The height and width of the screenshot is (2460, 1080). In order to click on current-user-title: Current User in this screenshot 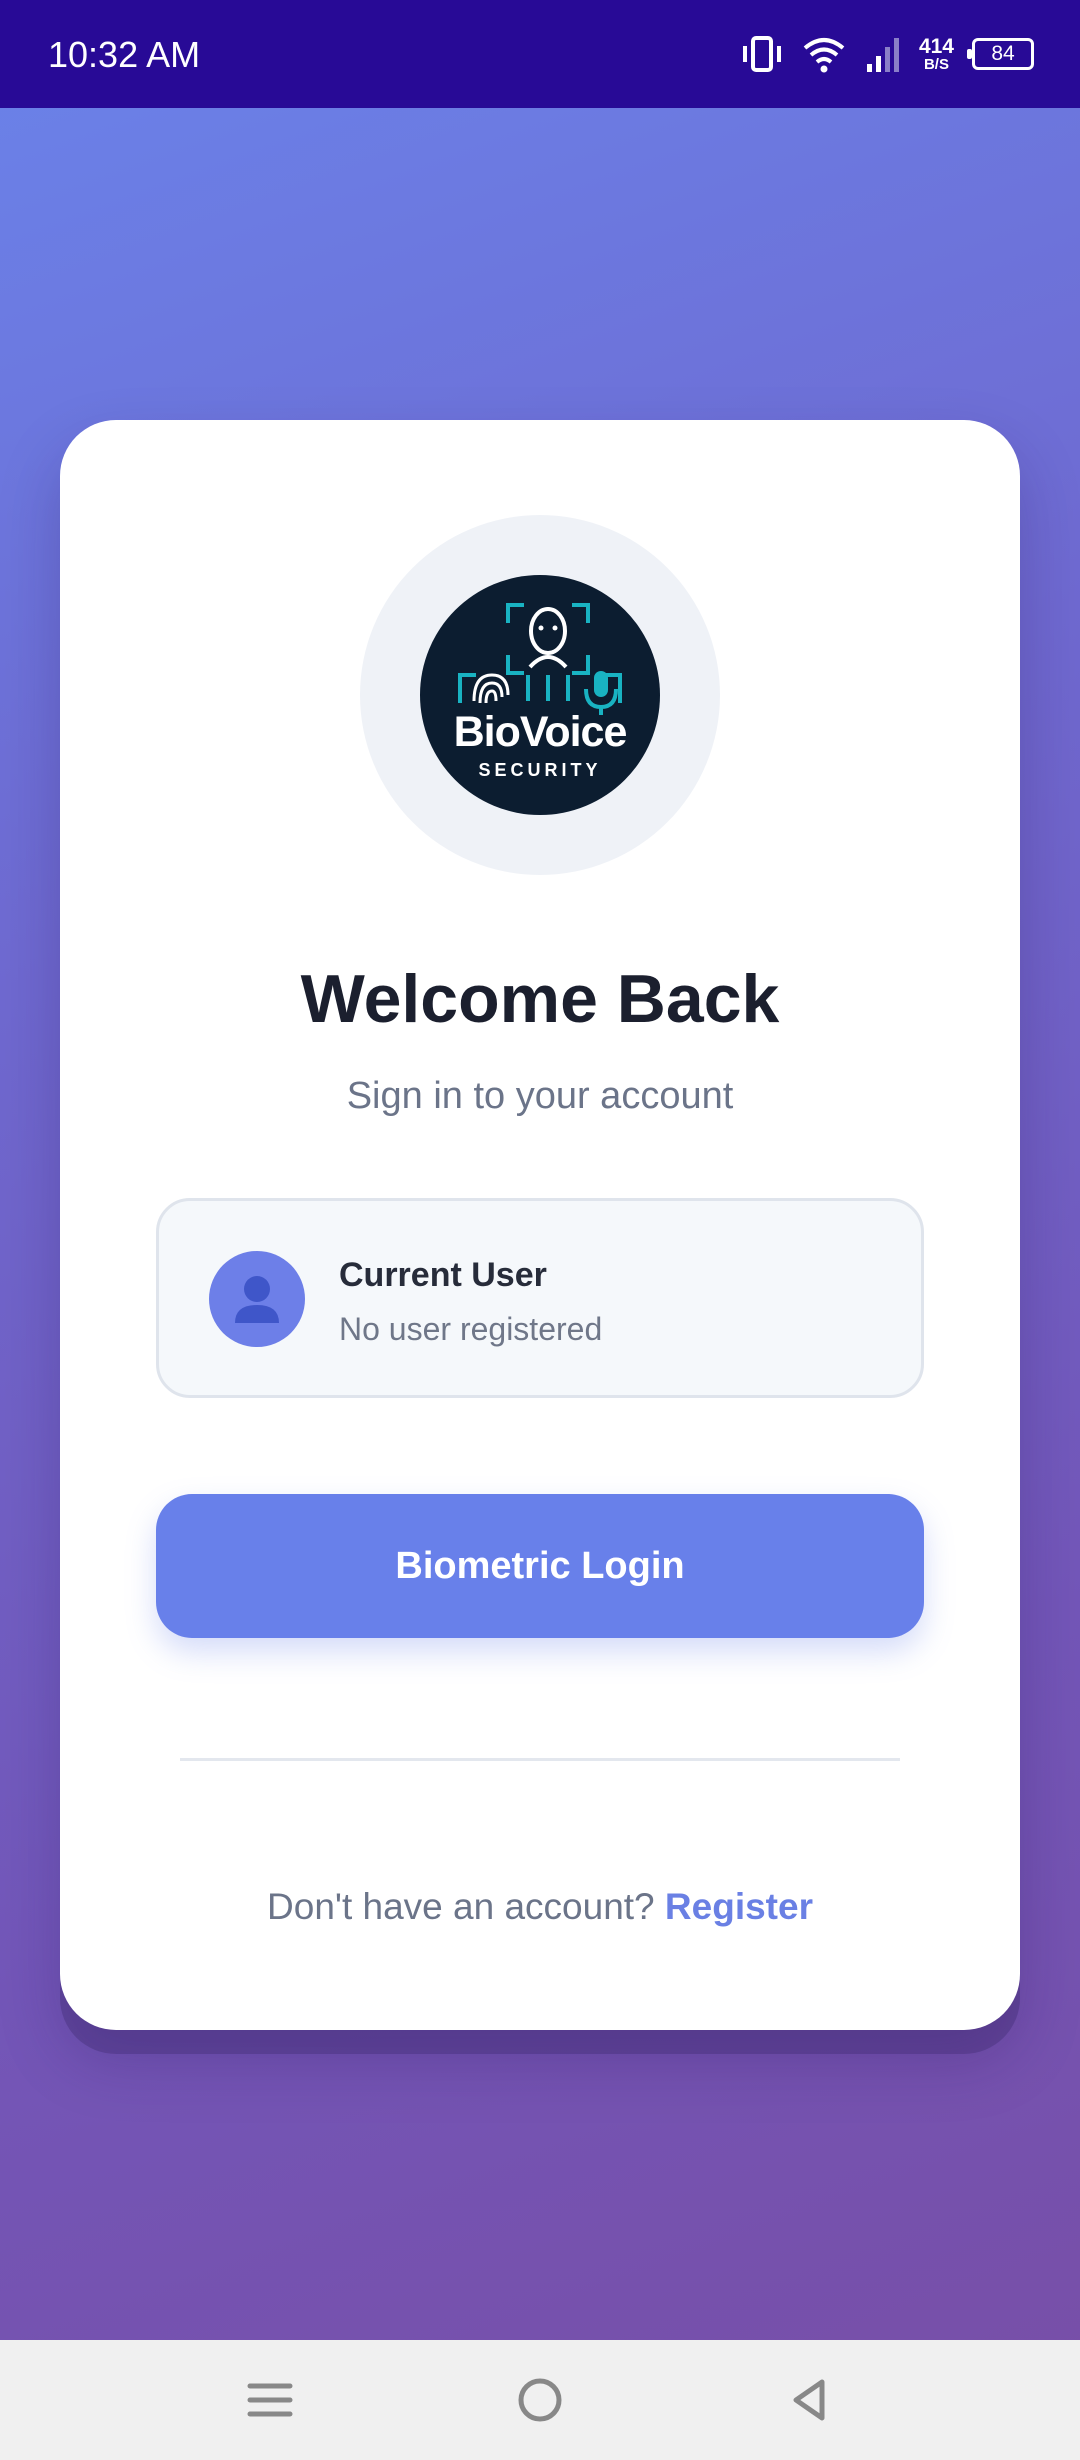, I will do `click(443, 1275)`.